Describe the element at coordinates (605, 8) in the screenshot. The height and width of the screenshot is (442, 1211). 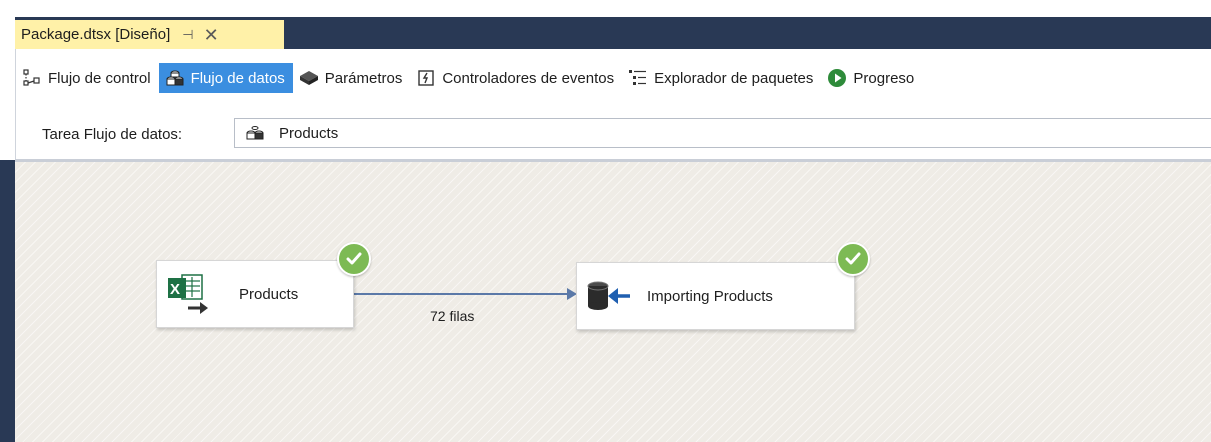
I see `window-top` at that location.